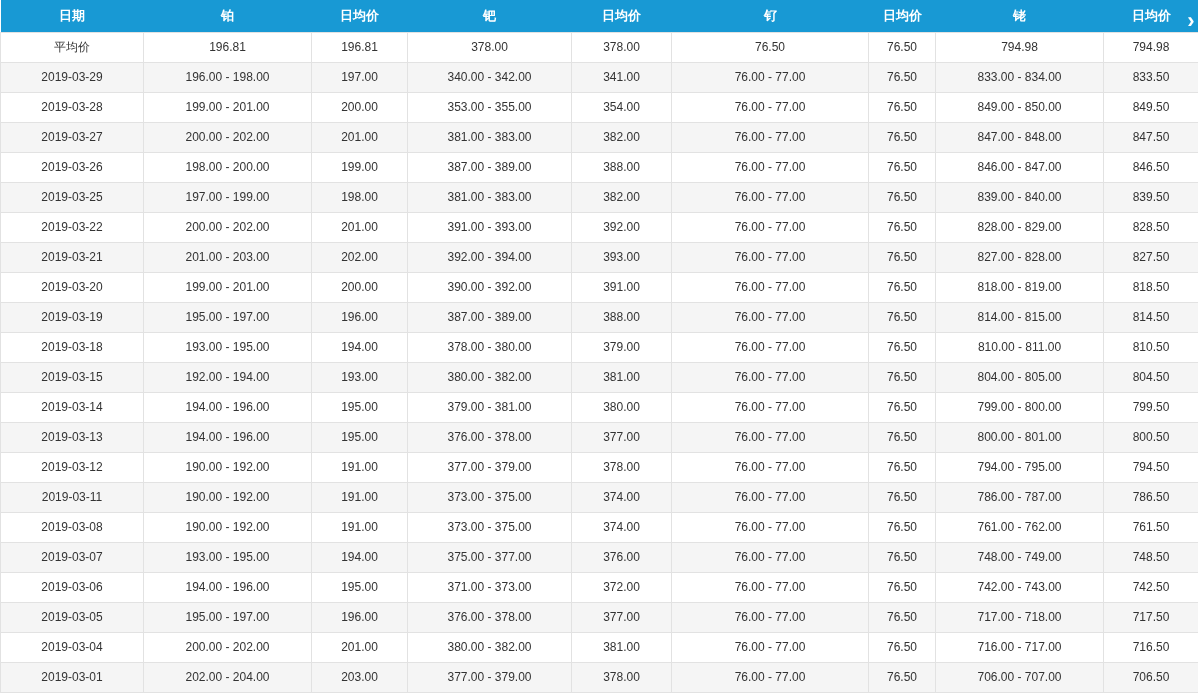 The width and height of the screenshot is (1198, 694). What do you see at coordinates (1019, 677) in the screenshot?
I see `table-cell: 706.00 - 707.00` at bounding box center [1019, 677].